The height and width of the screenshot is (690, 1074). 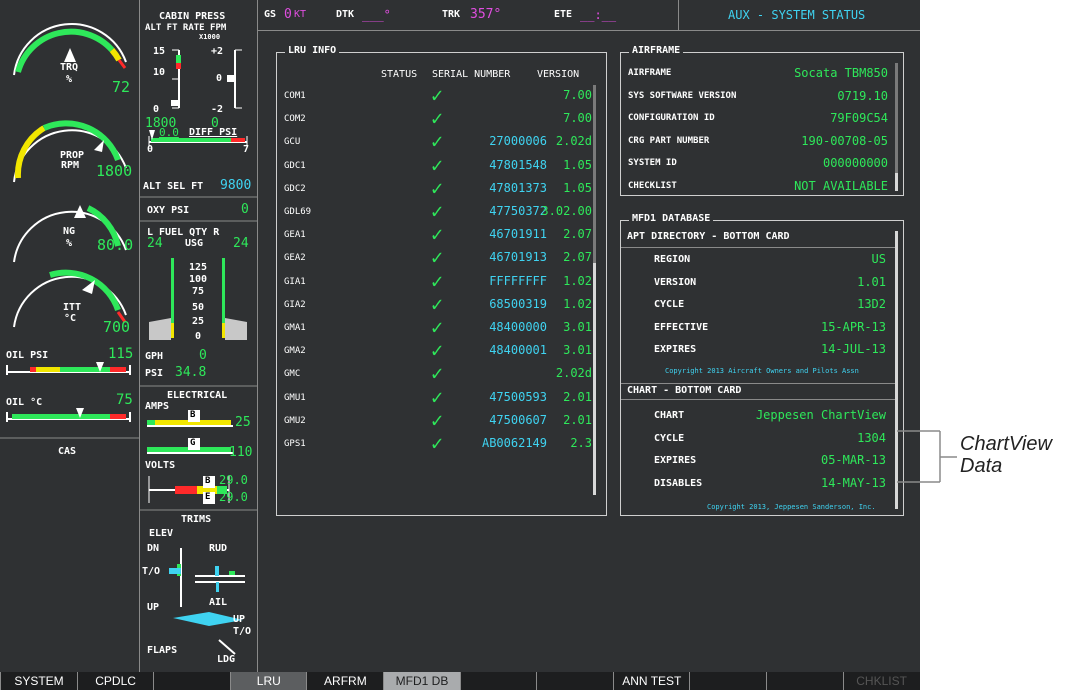 What do you see at coordinates (518, 141) in the screenshot?
I see `lru-serial-number: 27000006` at bounding box center [518, 141].